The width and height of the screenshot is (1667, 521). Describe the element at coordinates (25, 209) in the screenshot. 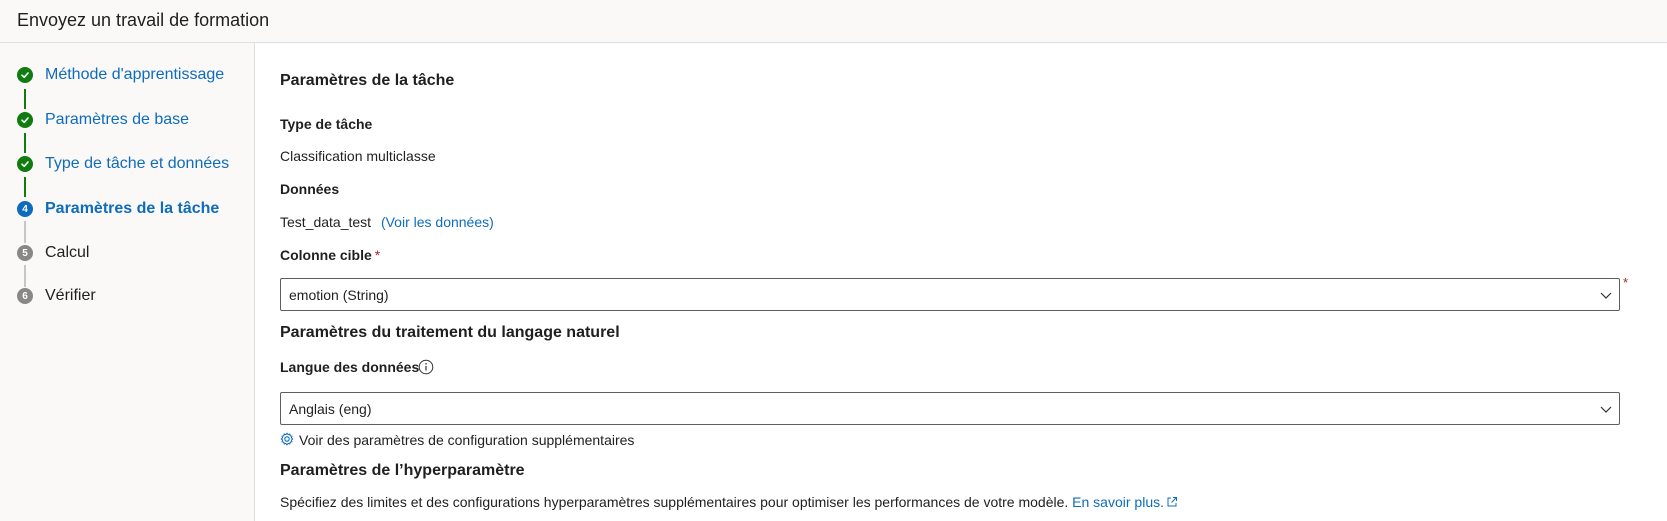

I see `step-number-badge: 4` at that location.